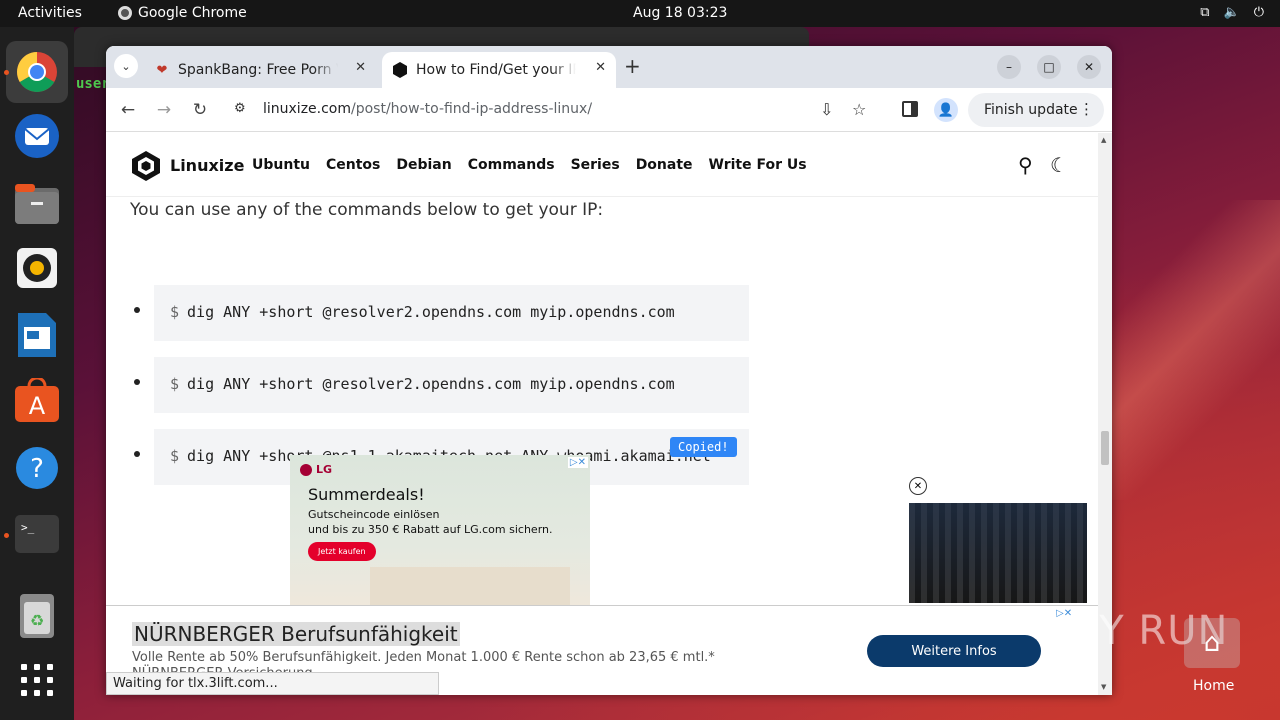 The height and width of the screenshot is (720, 1280). I want to click on activities-button: Activities, so click(50, 13).